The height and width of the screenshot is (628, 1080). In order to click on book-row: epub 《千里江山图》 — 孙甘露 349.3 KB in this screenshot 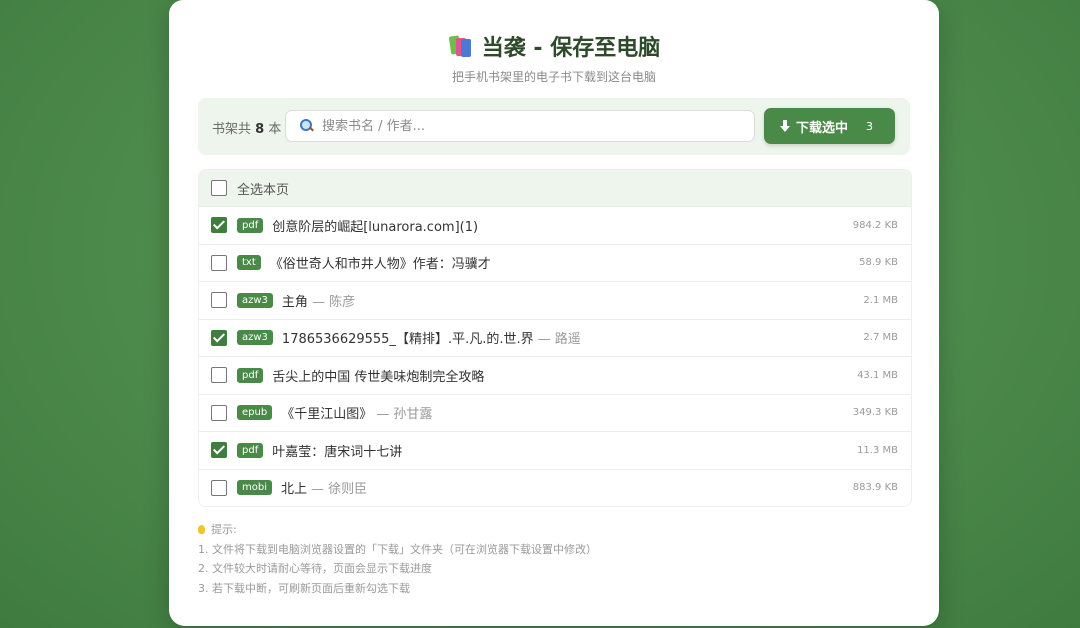, I will do `click(555, 413)`.